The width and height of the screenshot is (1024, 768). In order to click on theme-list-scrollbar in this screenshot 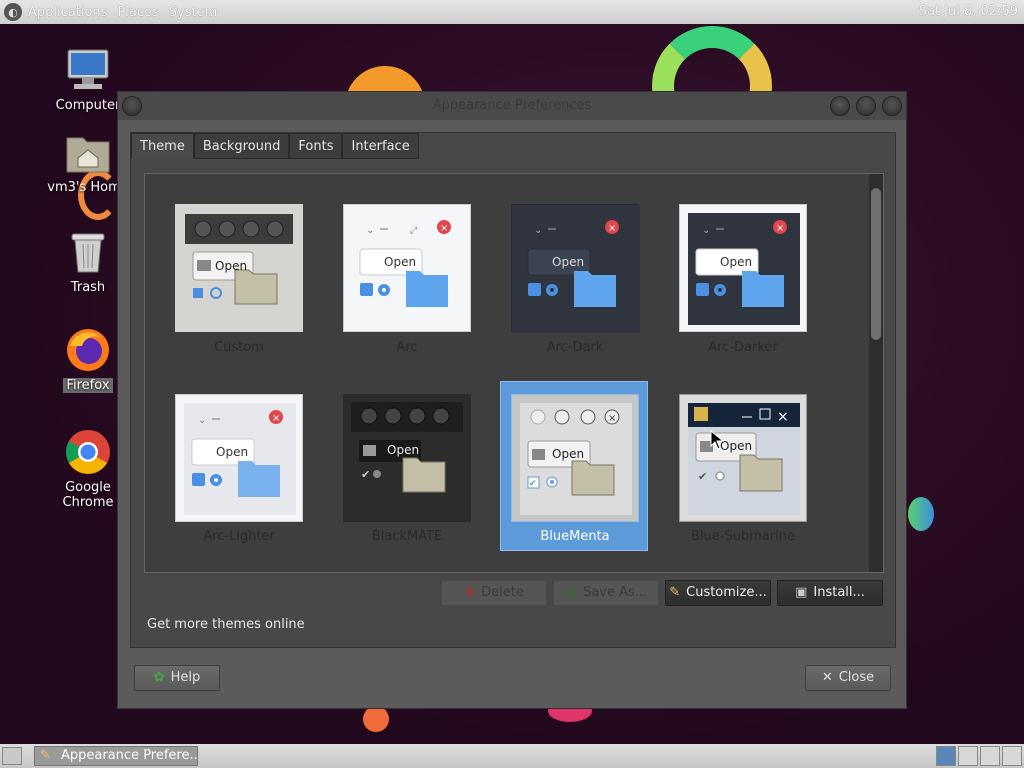, I will do `click(876, 373)`.